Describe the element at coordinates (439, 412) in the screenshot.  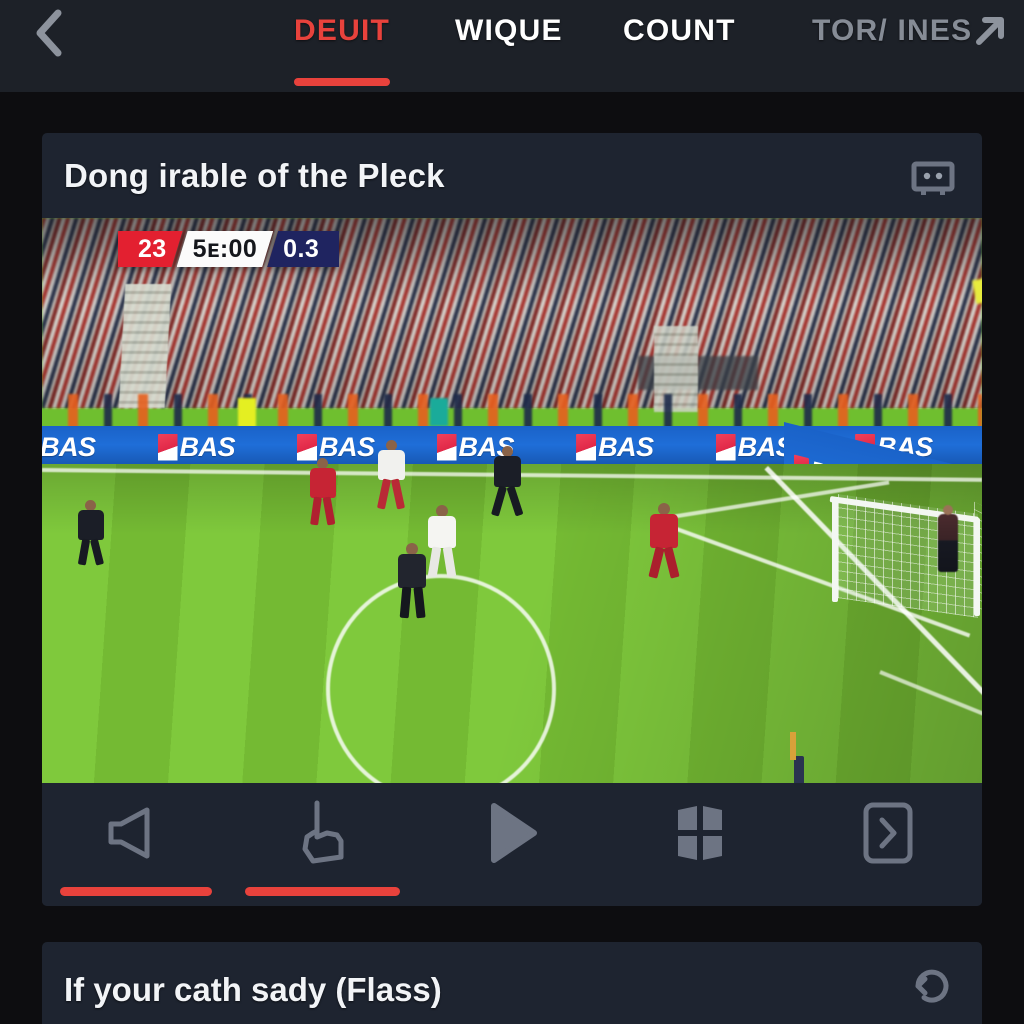
I see `steward-teal-vest` at that location.